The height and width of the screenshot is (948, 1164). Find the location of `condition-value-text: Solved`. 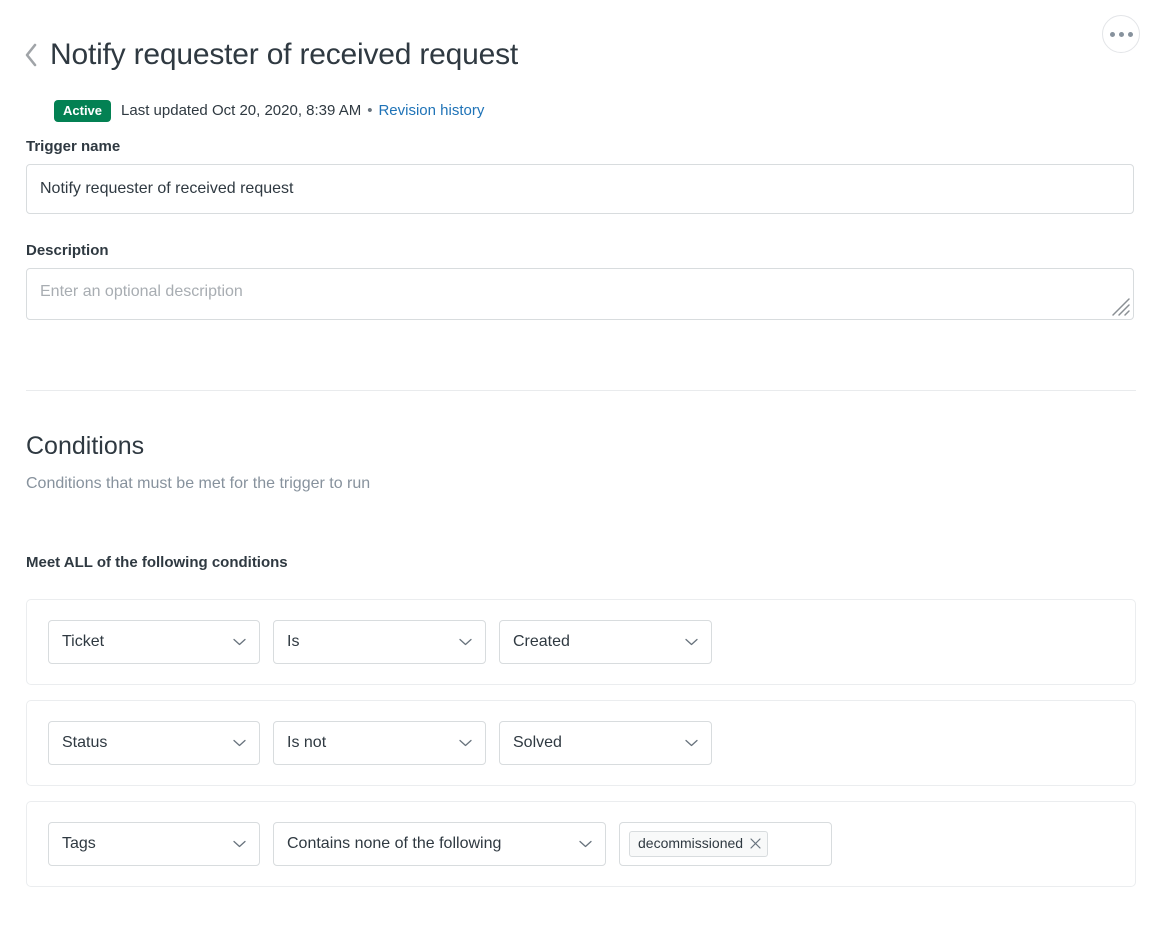

condition-value-text: Solved is located at coordinates (537, 742).